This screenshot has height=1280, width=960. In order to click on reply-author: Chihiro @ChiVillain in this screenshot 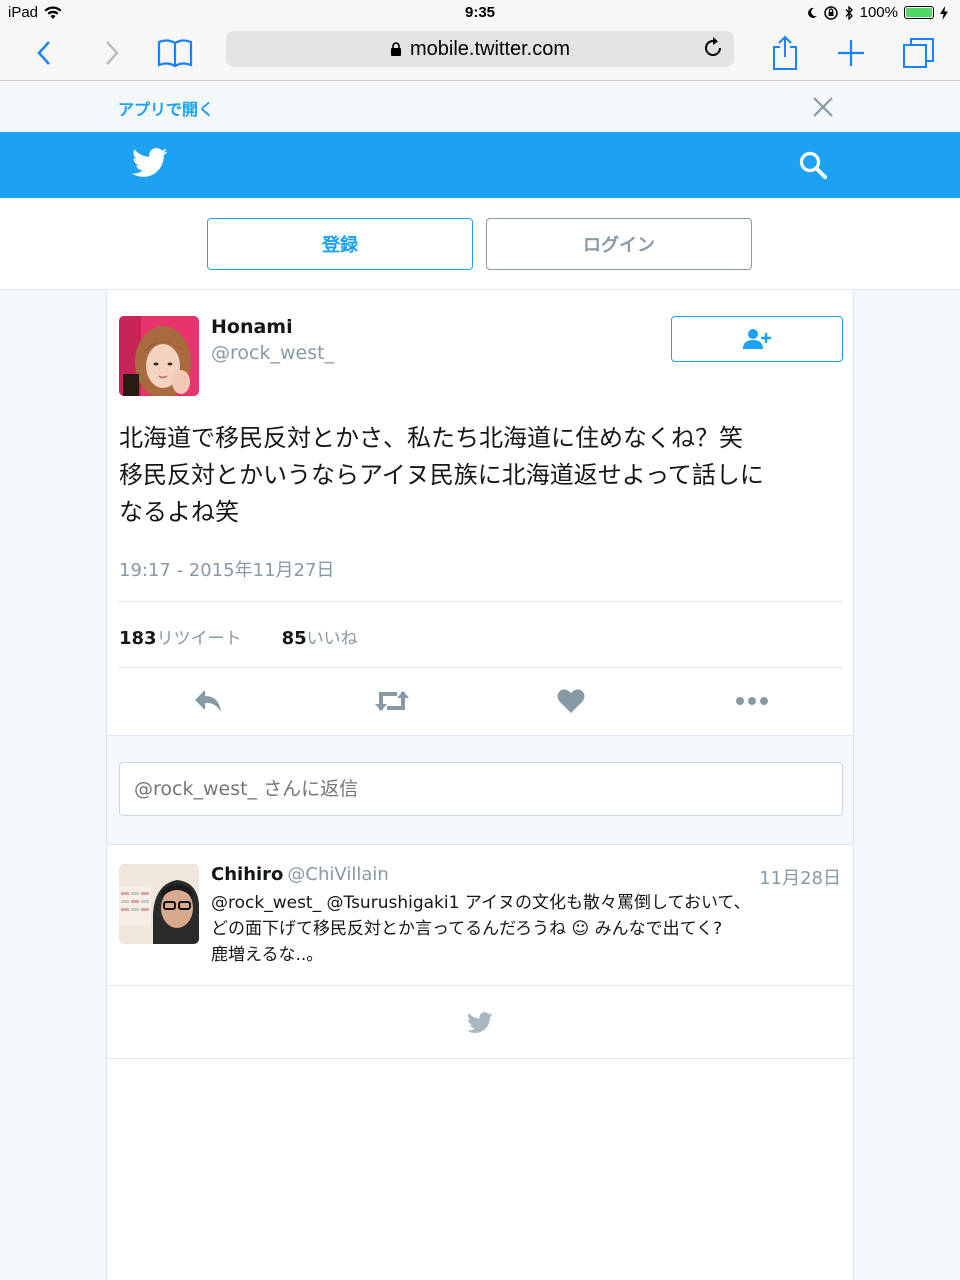, I will do `click(300, 874)`.